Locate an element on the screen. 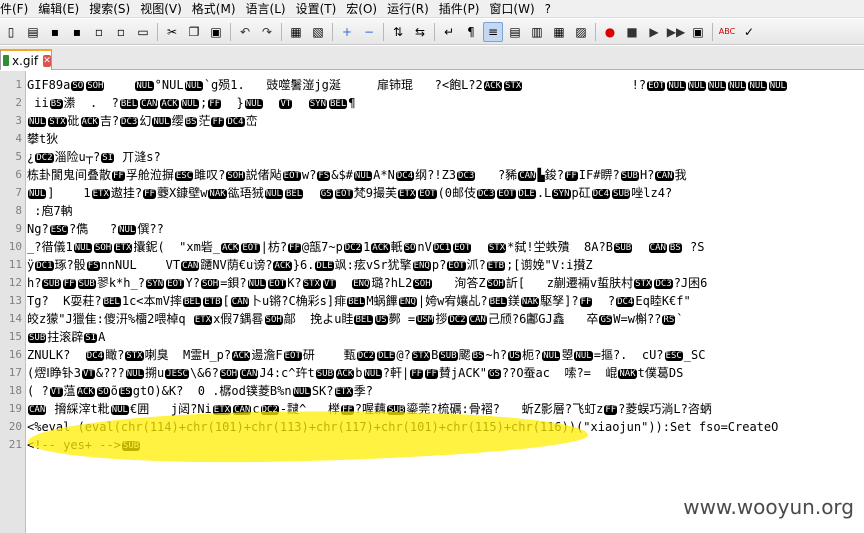  play-macro-icon: ▶ is located at coordinates (654, 32).